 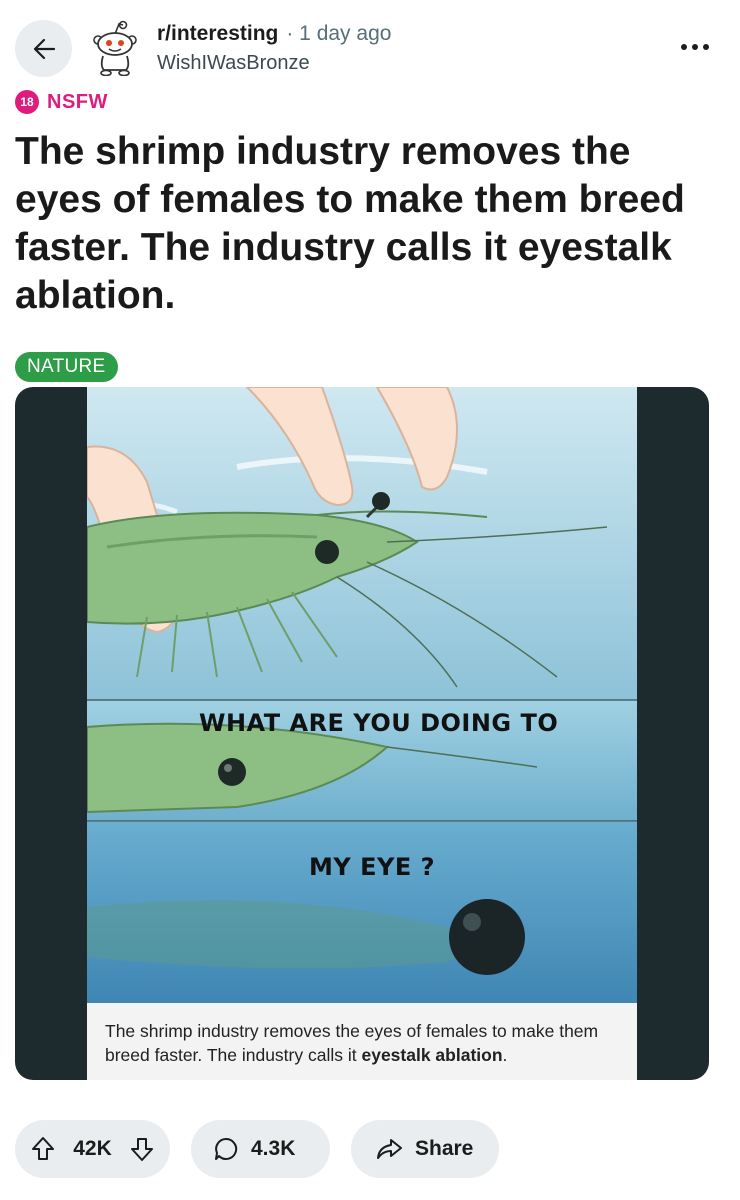 I want to click on arrow-left-icon, so click(x=44, y=49).